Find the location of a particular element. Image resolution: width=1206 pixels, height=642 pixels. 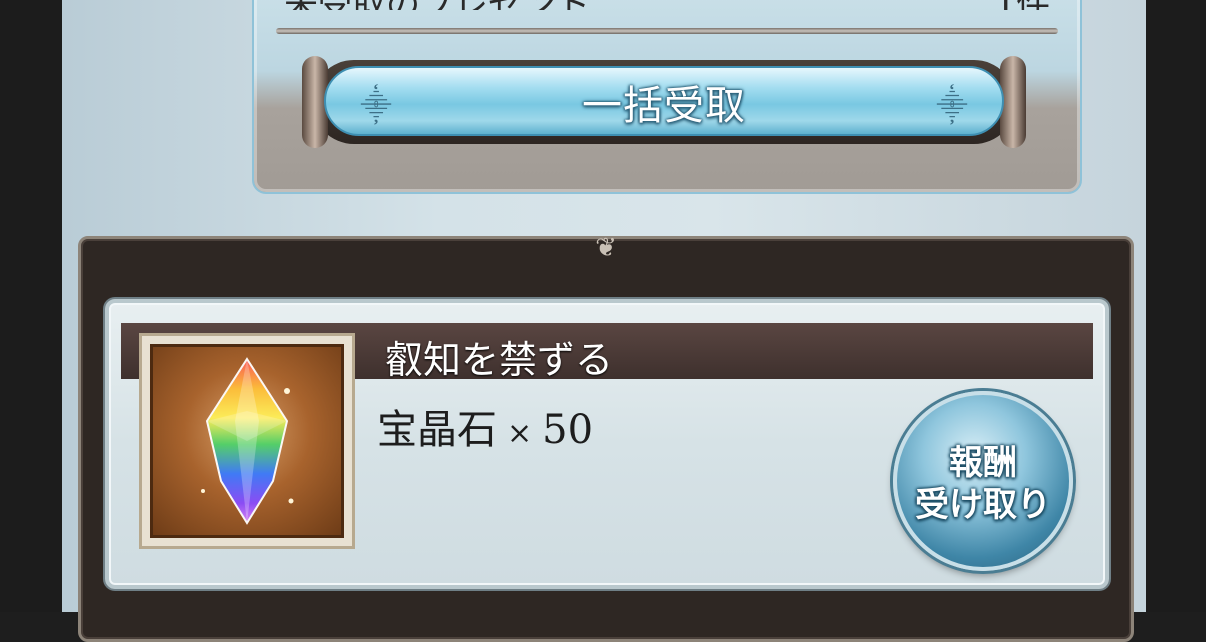

bulk-receive-button: ⸎ ⸎ 一括受取 is located at coordinates (664, 102).